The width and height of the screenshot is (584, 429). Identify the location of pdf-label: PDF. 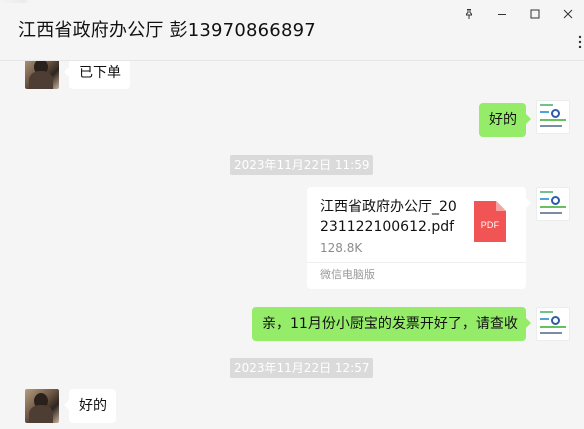
(490, 225).